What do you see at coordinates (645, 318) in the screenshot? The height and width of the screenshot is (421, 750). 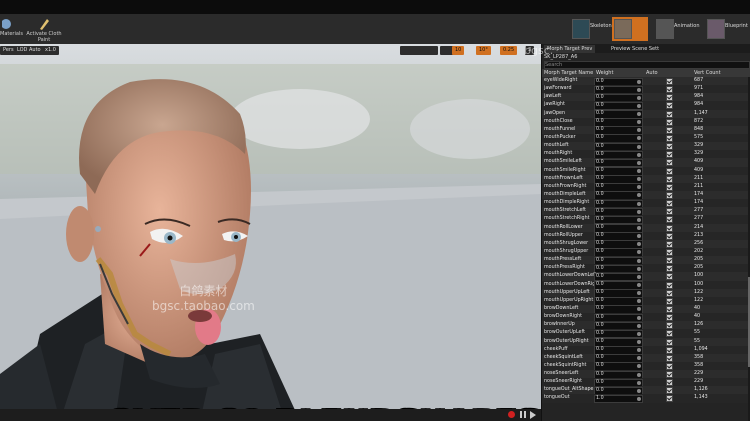 I see `table-row: browDownRight 0.0 40` at bounding box center [645, 318].